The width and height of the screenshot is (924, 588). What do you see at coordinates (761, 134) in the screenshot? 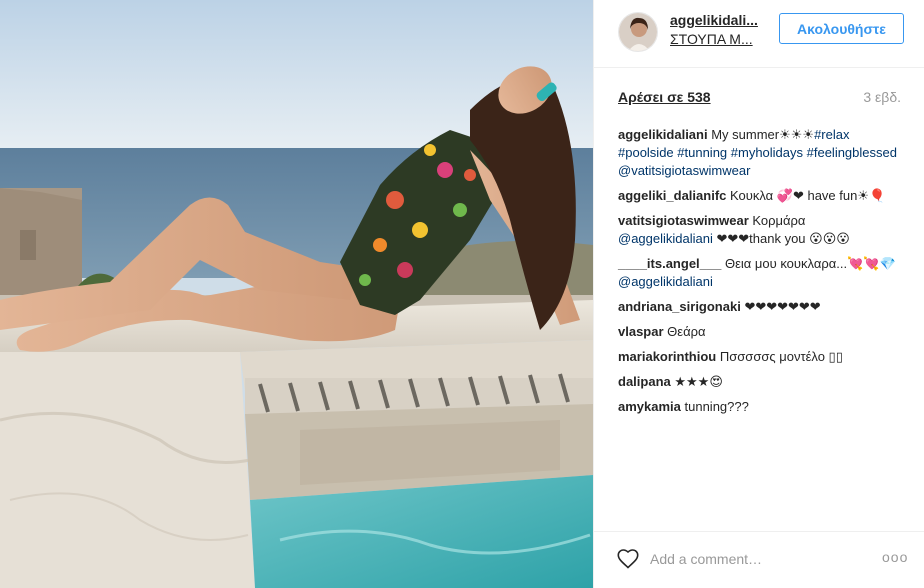
I see `comment-text: My summer☀☀☀` at bounding box center [761, 134].